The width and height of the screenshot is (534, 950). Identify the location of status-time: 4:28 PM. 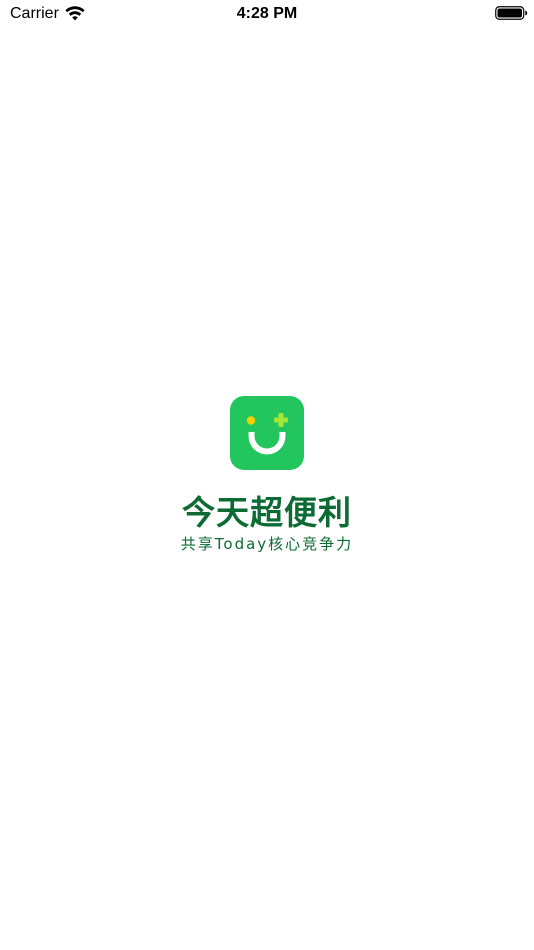
(267, 13).